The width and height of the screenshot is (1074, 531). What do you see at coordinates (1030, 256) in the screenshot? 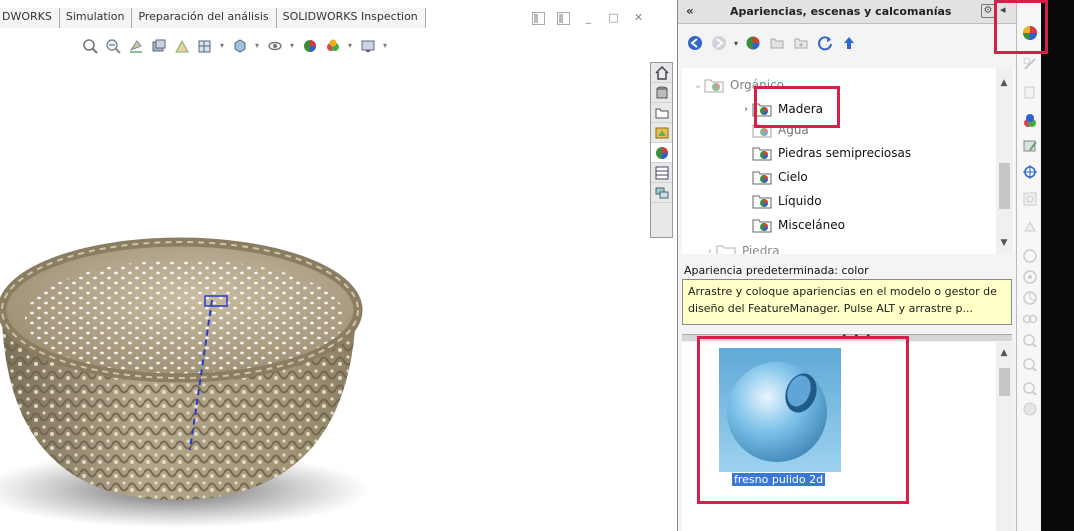
I see `rotate-icon` at bounding box center [1030, 256].